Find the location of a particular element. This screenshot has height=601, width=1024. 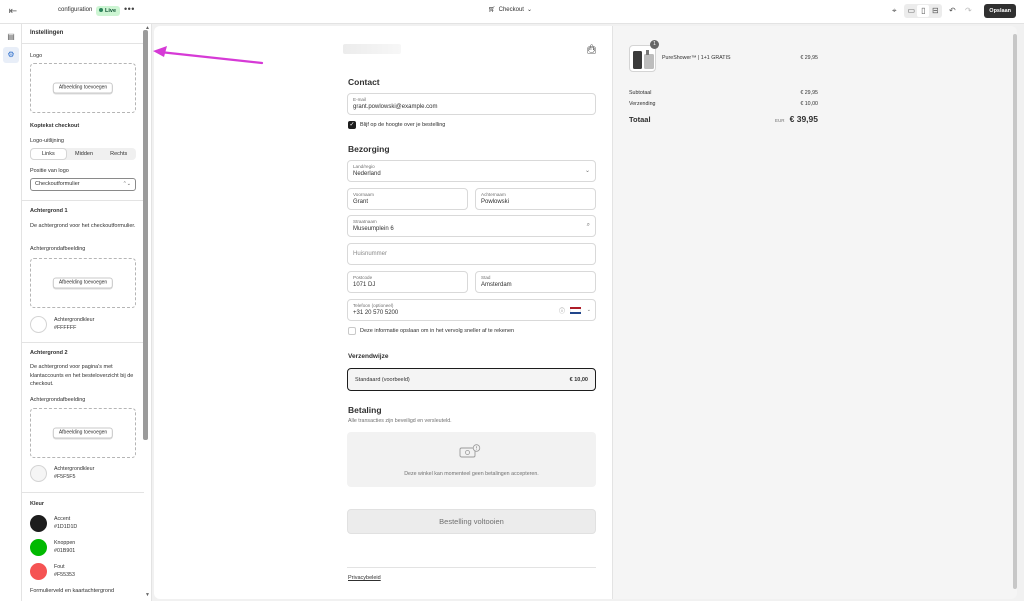

more-actions-button: ••• is located at coordinates (129, 9).